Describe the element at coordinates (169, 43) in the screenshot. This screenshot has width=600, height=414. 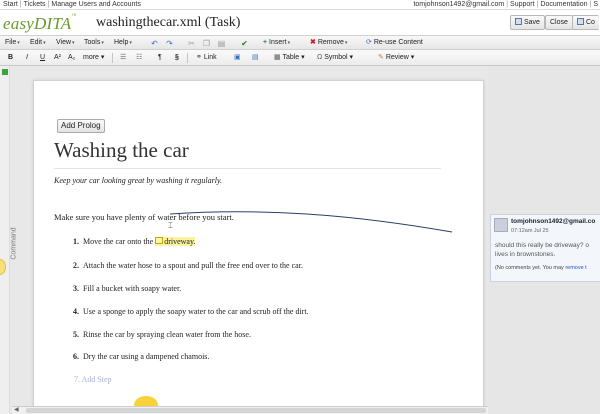
I see `redo-icon: ↷` at that location.